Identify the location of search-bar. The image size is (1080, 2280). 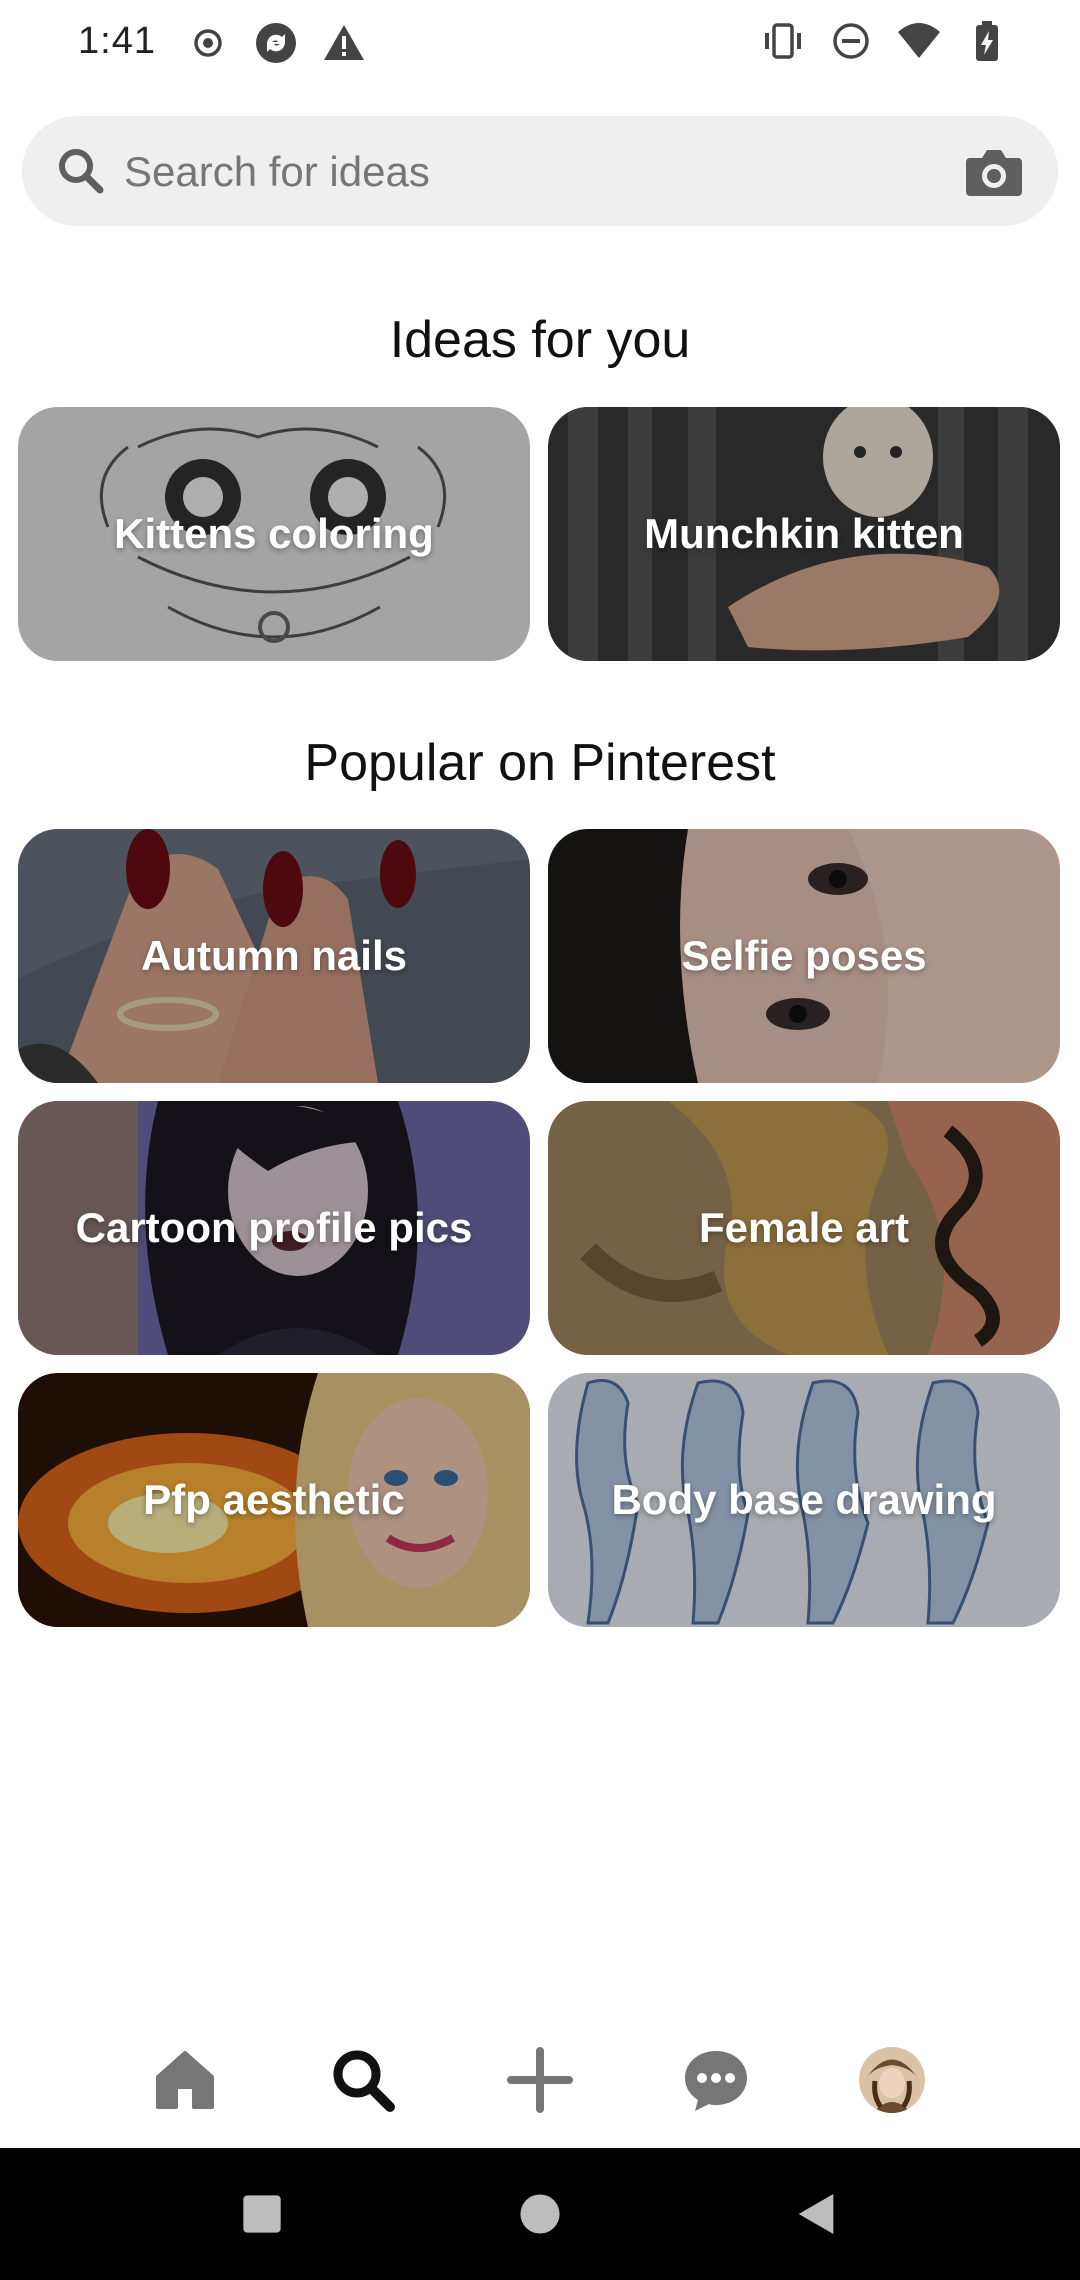
(540, 171).